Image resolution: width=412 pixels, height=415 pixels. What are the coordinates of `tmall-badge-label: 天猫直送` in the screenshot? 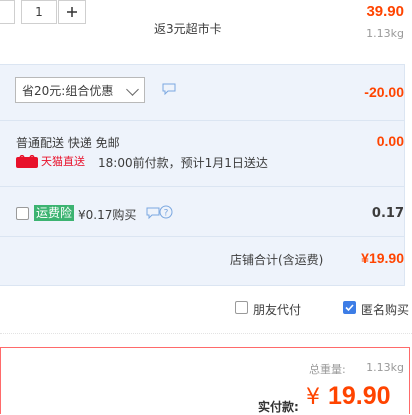 It's located at (63, 161).